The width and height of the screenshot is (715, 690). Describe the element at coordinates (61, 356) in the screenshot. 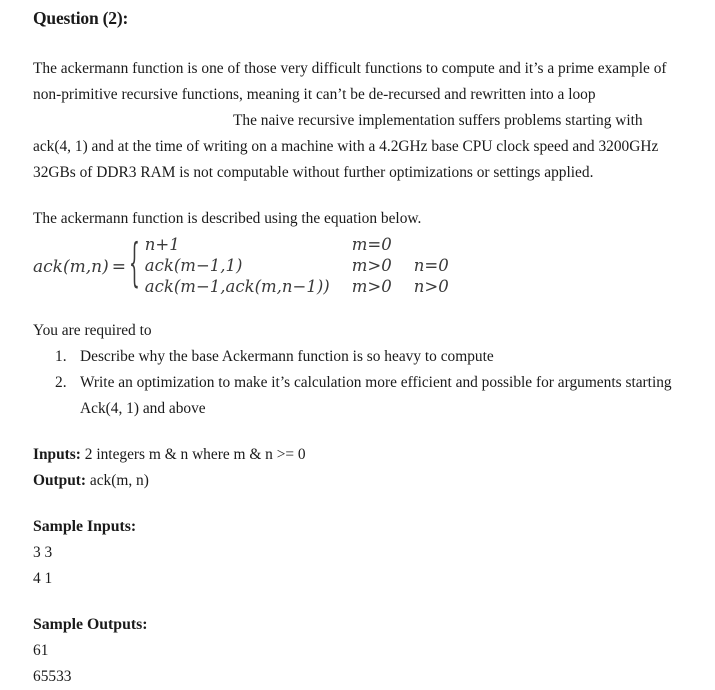

I see `list-item-number: 1.` at that location.